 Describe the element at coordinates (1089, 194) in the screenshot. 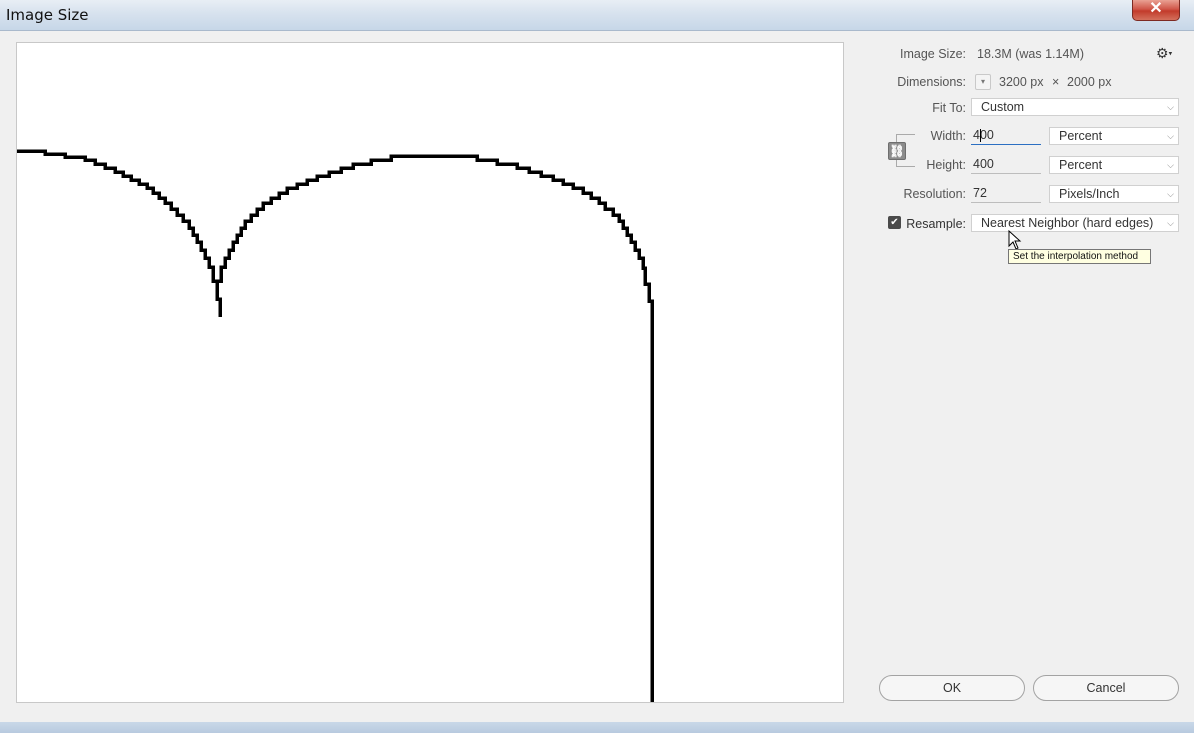

I see `resolution-unit-value: Pixels/Inch` at that location.